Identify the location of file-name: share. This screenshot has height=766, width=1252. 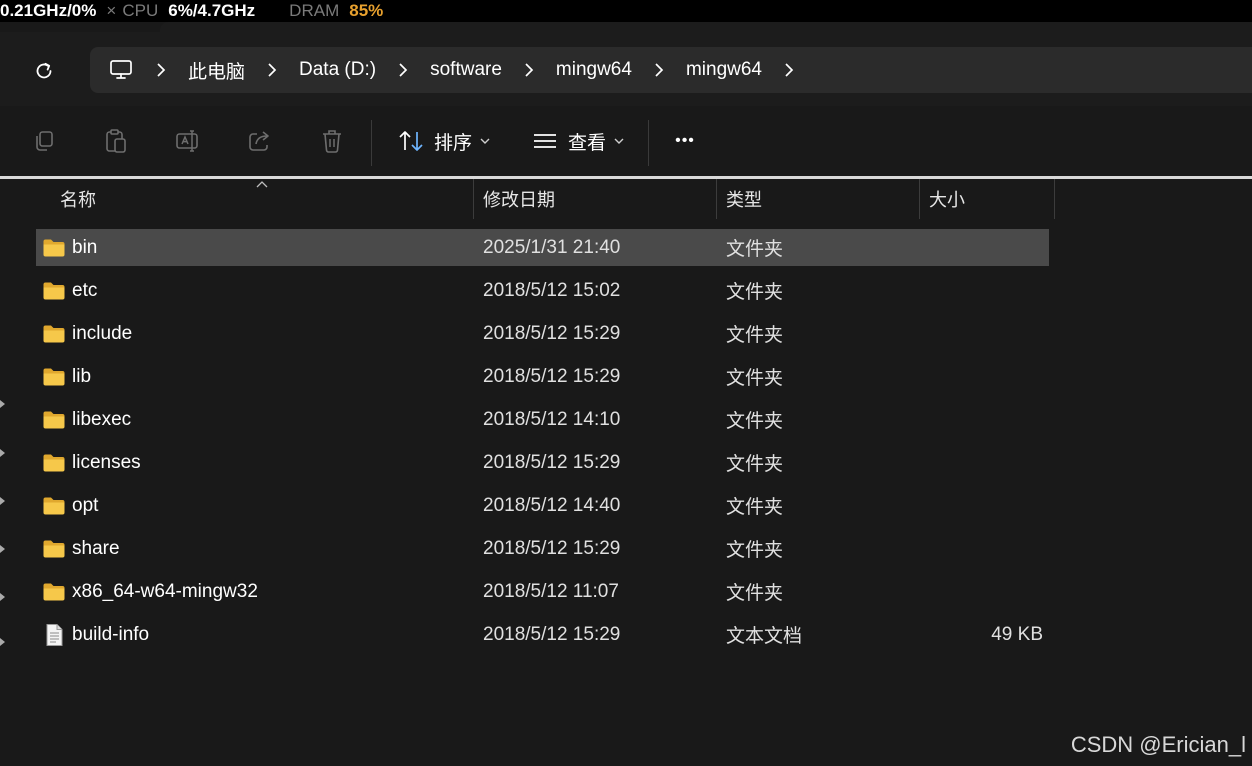
(96, 548).